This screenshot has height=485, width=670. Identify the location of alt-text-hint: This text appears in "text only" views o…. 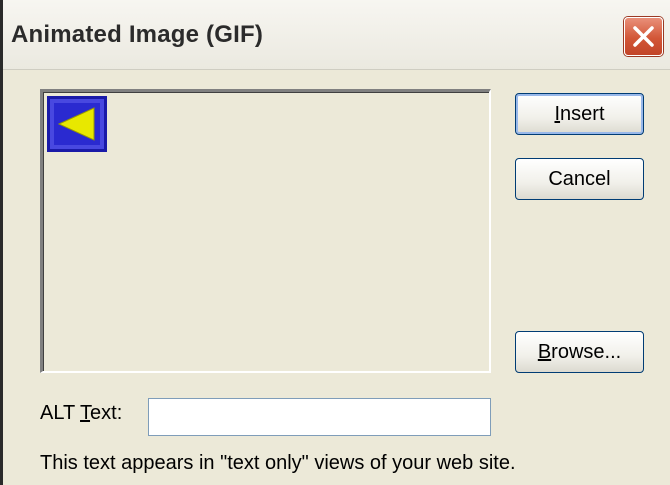
(278, 463).